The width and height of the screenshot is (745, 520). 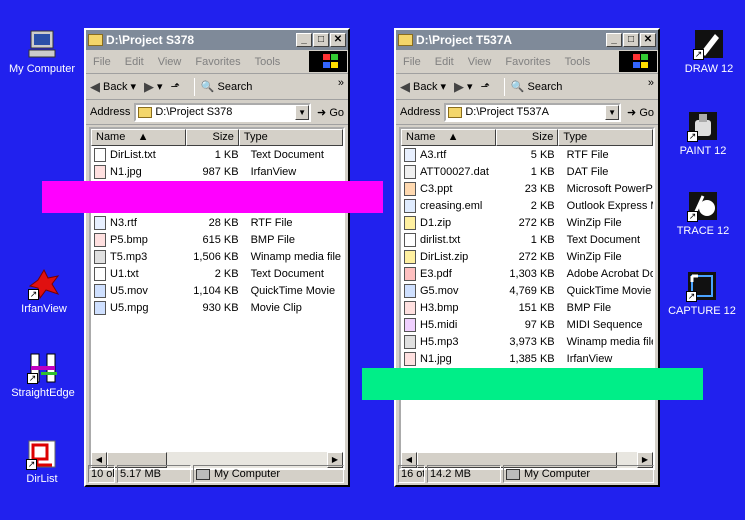 I want to click on desktop-icon-paint-12: ↗ PAINT 12, so click(x=701, y=133).